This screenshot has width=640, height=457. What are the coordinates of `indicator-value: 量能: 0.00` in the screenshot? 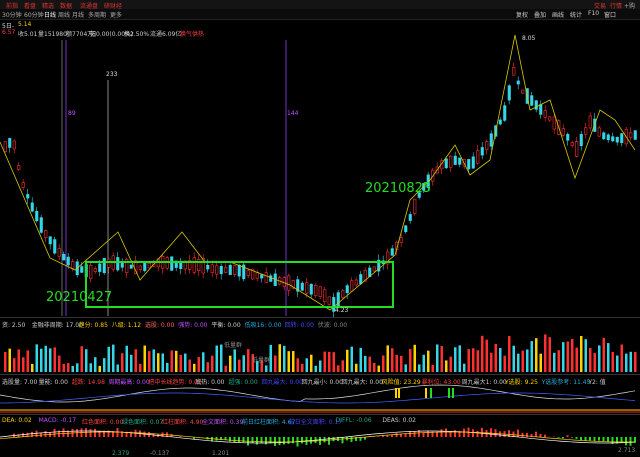 It's located at (53, 381).